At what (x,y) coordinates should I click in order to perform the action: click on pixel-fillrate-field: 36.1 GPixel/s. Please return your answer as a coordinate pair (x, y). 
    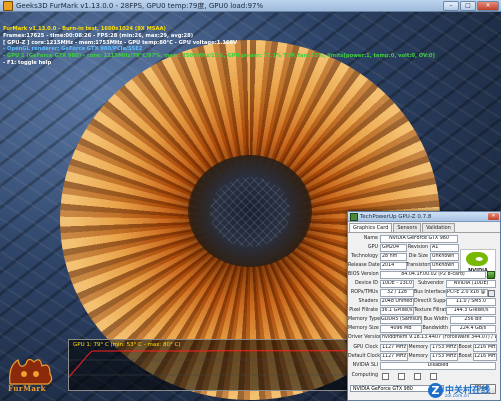
    Looking at the image, I should click on (397, 311).